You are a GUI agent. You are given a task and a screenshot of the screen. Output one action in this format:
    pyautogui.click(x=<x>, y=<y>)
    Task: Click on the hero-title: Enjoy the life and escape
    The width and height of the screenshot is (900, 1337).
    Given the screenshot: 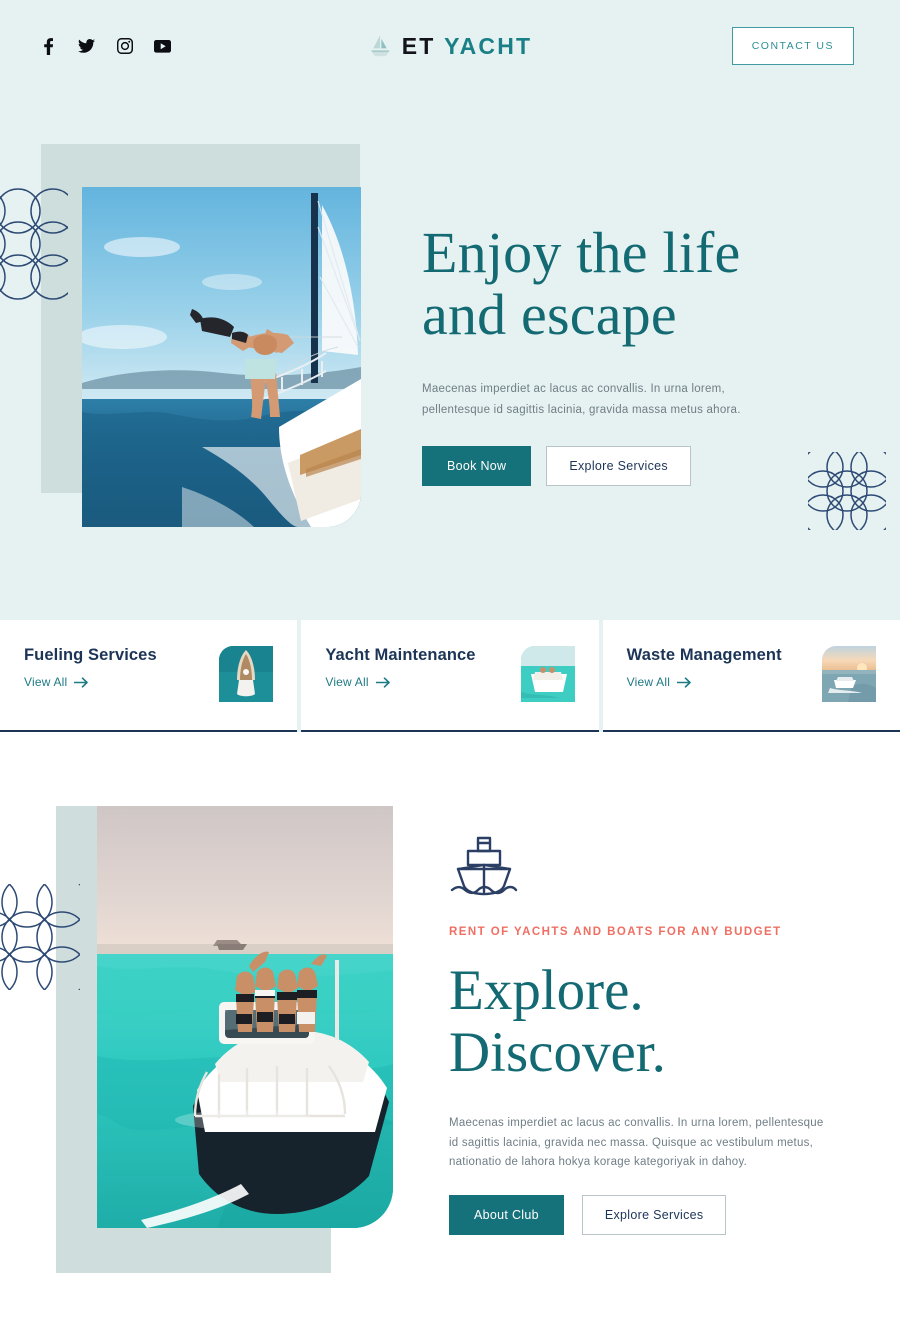 What is the action you would take?
    pyautogui.click(x=622, y=284)
    